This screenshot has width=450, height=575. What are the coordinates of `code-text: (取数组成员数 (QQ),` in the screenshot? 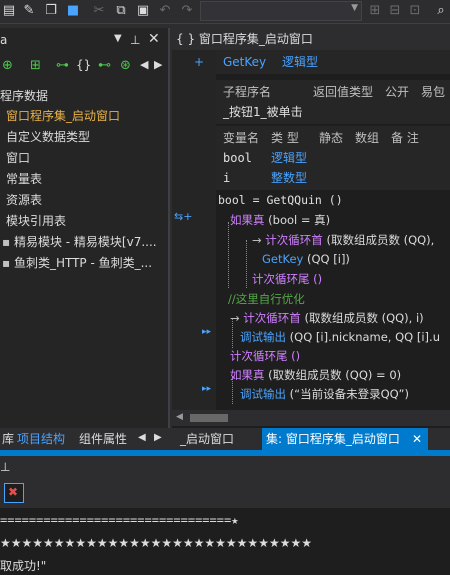 It's located at (378, 240).